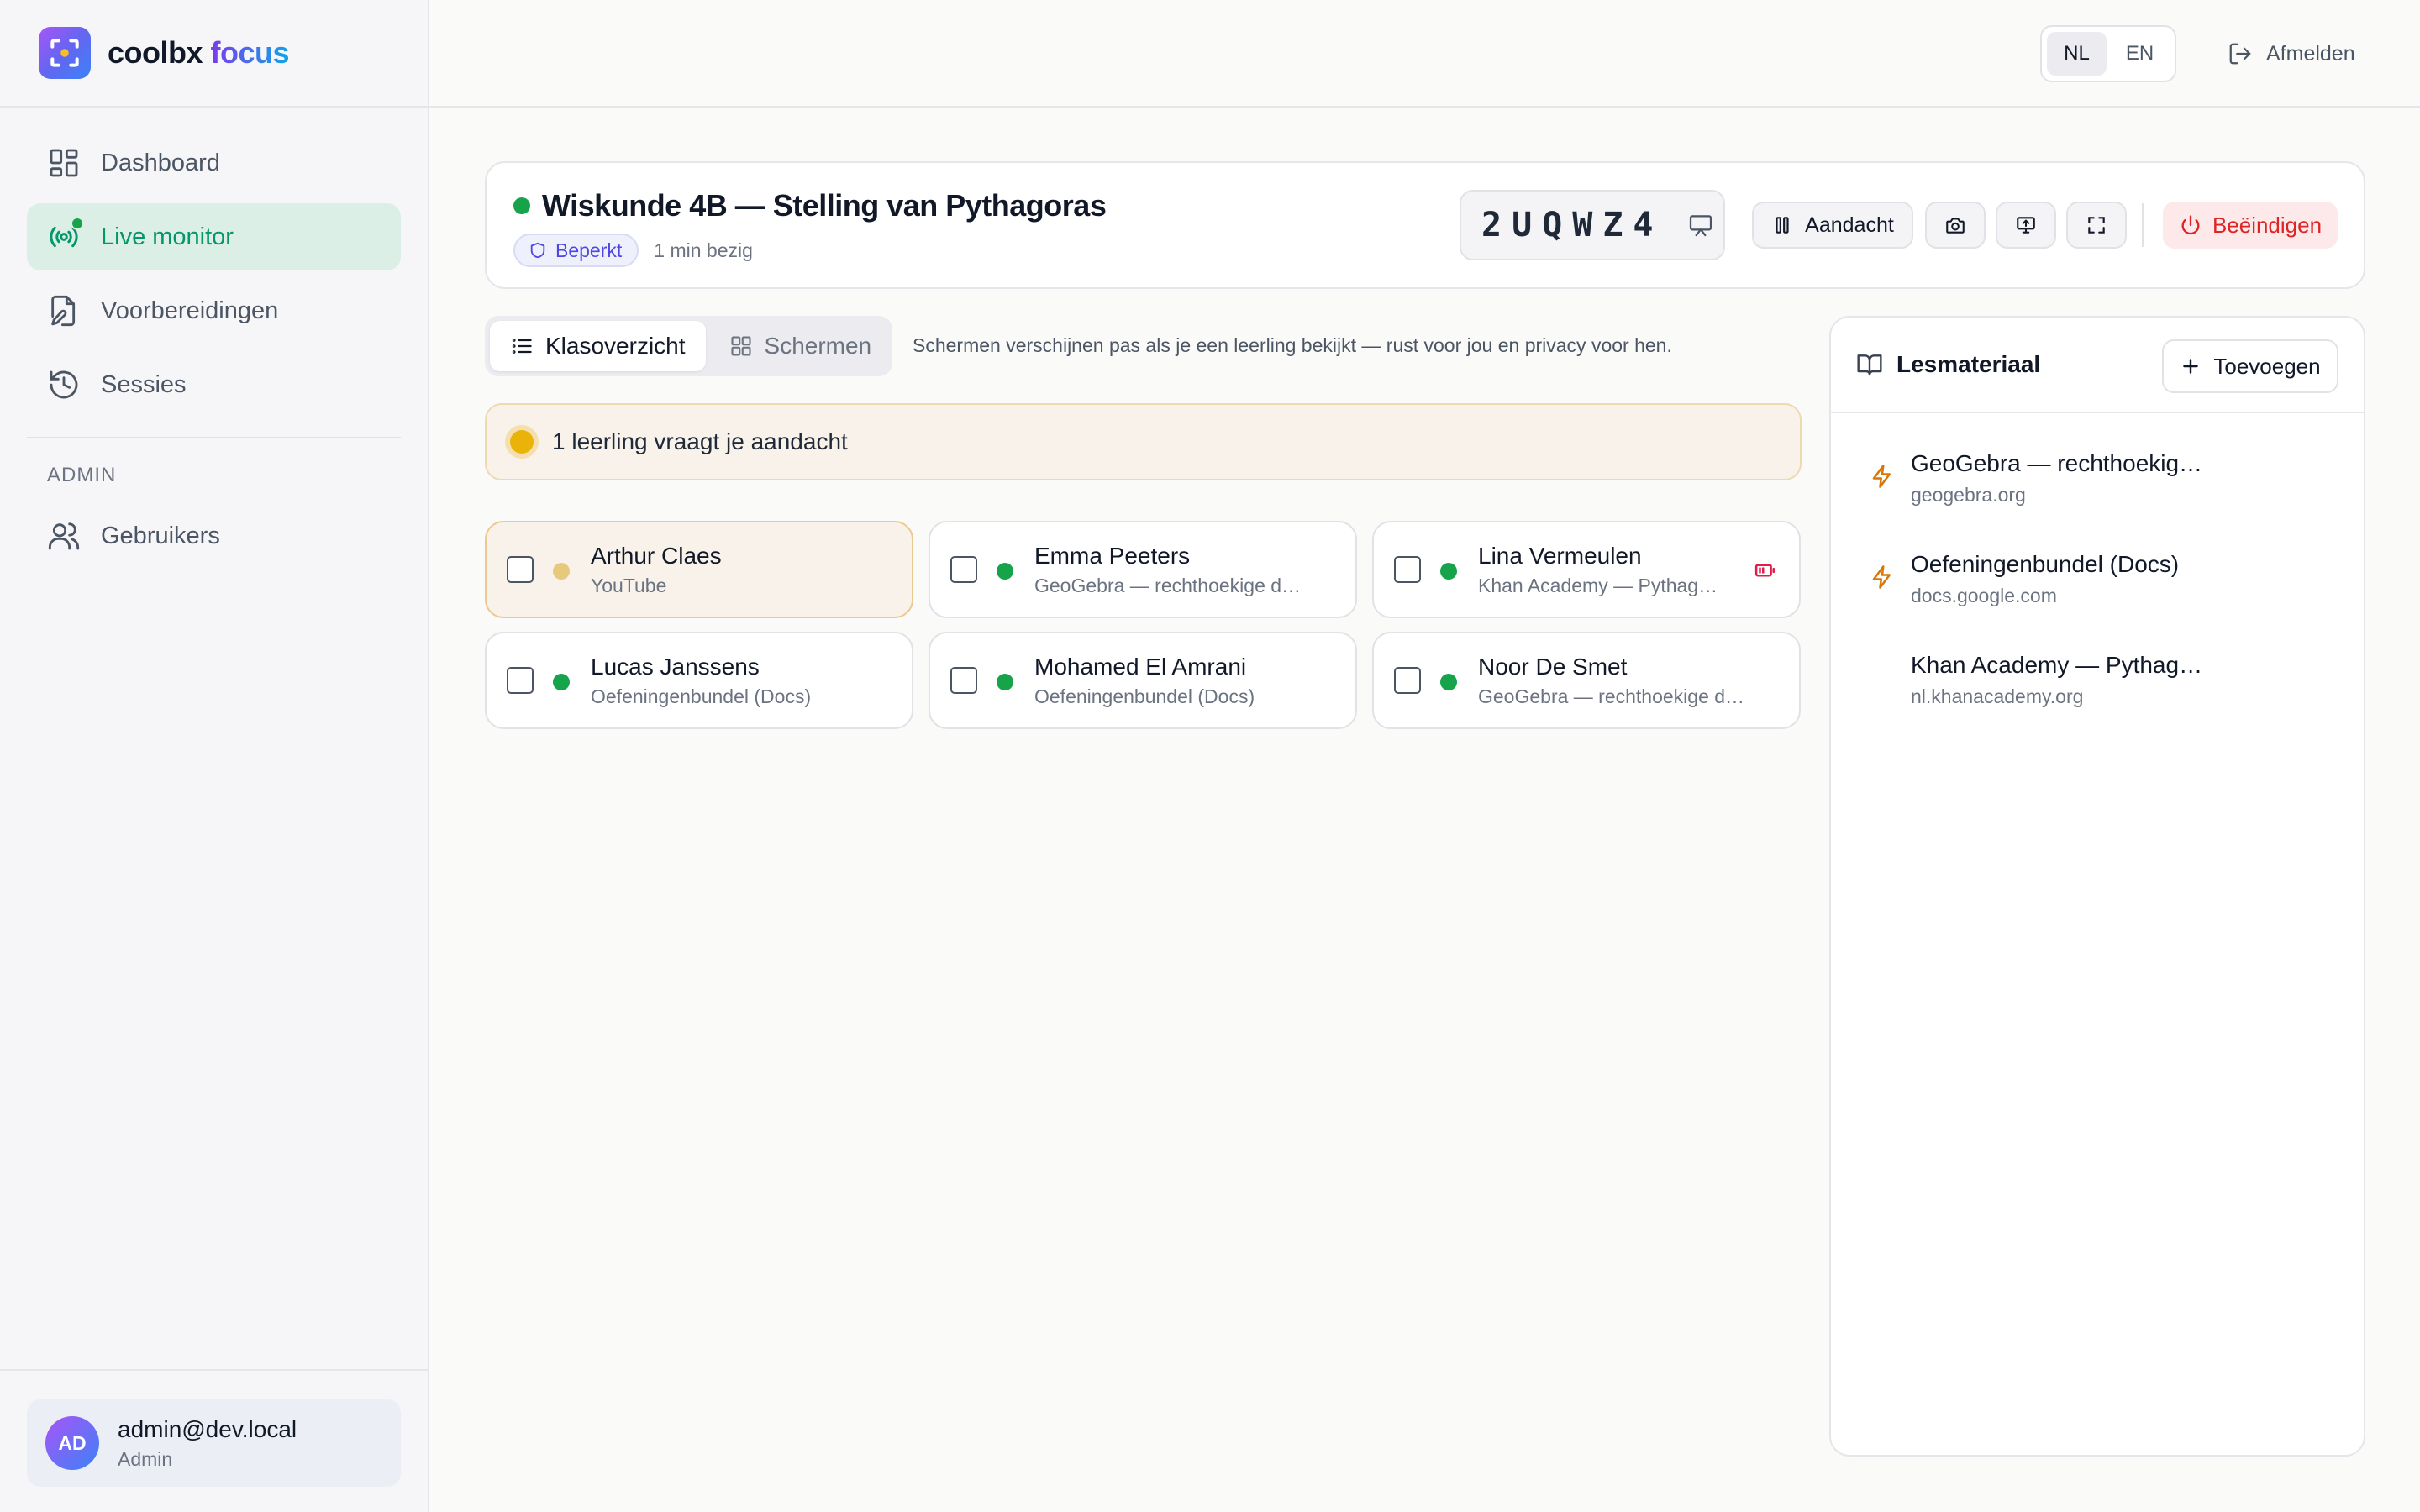 The image size is (2420, 1512). What do you see at coordinates (72, 1443) in the screenshot?
I see `avatar: AD` at bounding box center [72, 1443].